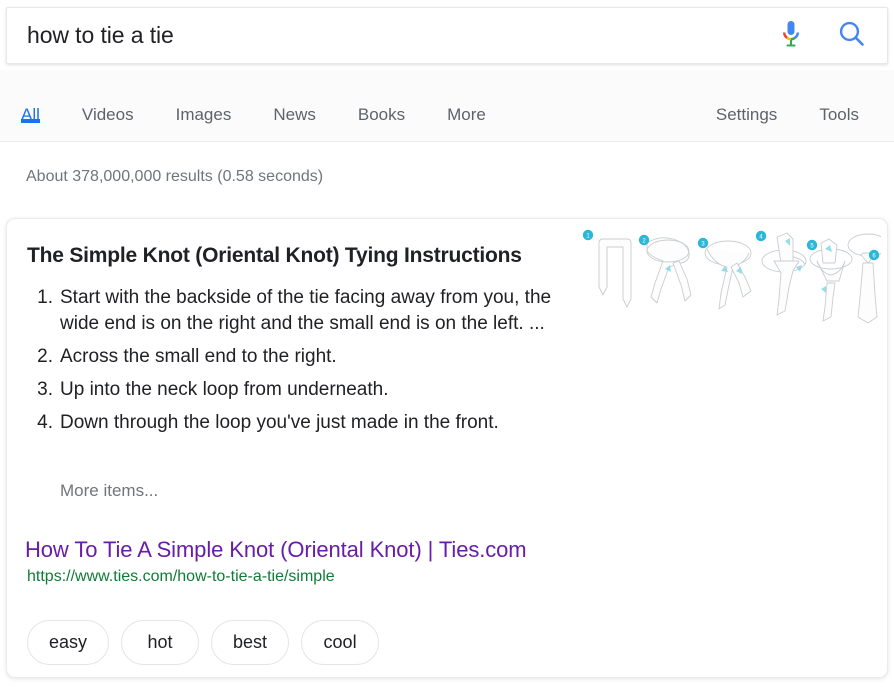 The height and width of the screenshot is (687, 894). What do you see at coordinates (108, 96) in the screenshot?
I see `tab-videos: Videos` at bounding box center [108, 96].